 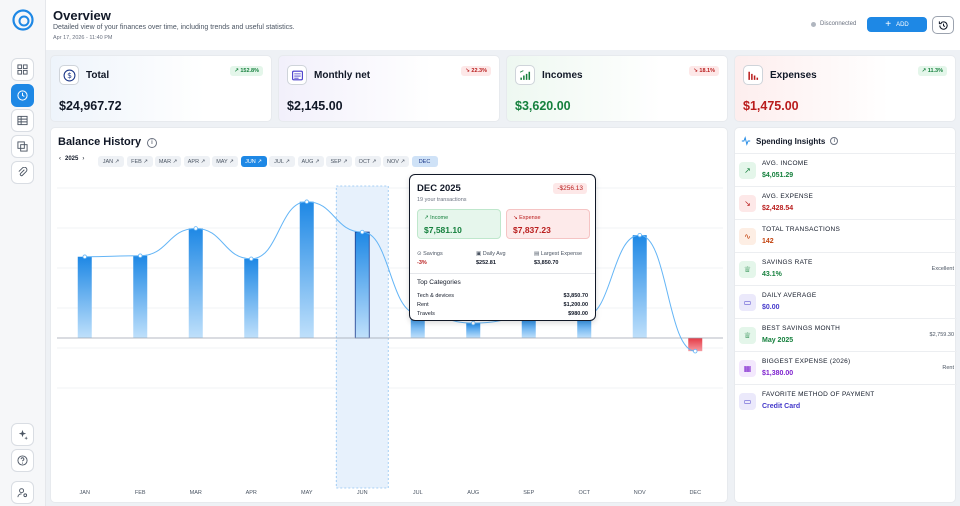 I want to click on copy-icon, so click(x=22, y=146).